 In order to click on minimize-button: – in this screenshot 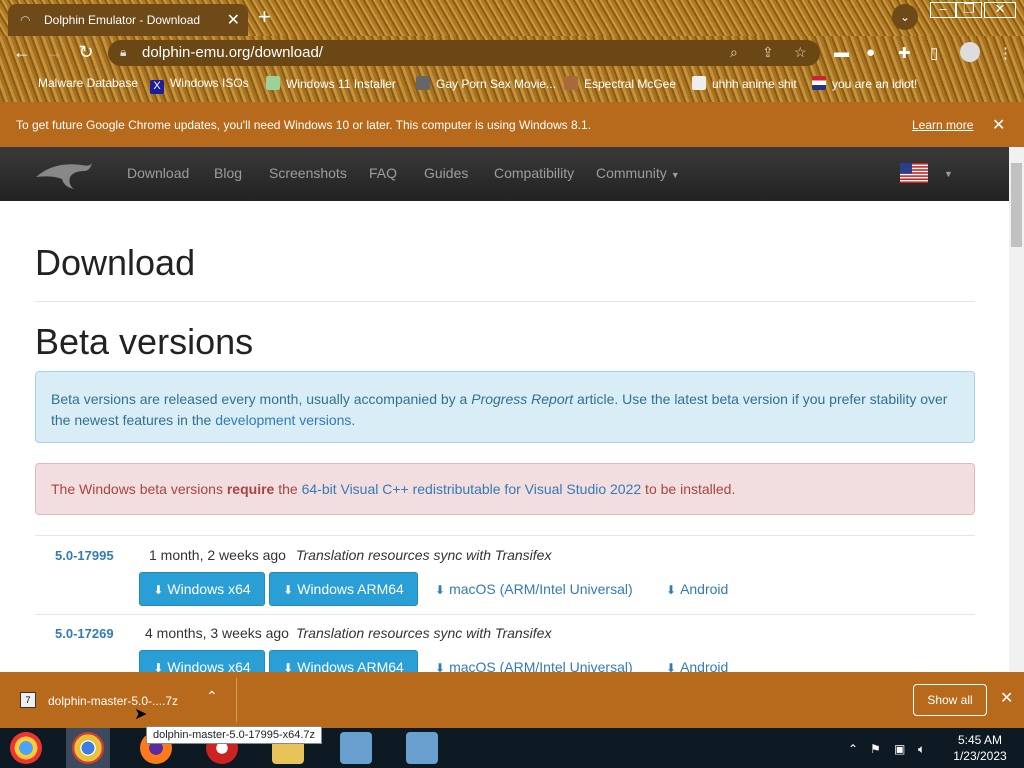, I will do `click(943, 10)`.